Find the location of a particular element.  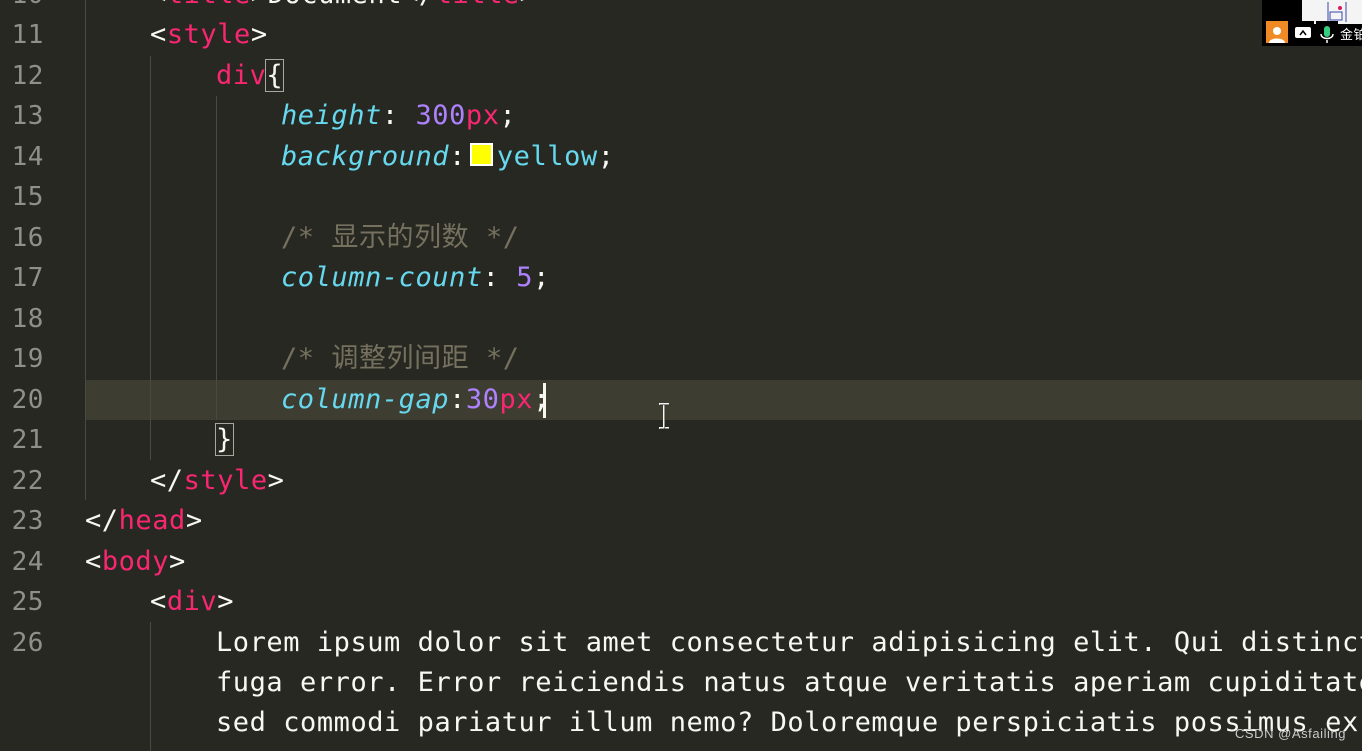

screen-share-icon is located at coordinates (1303, 32).